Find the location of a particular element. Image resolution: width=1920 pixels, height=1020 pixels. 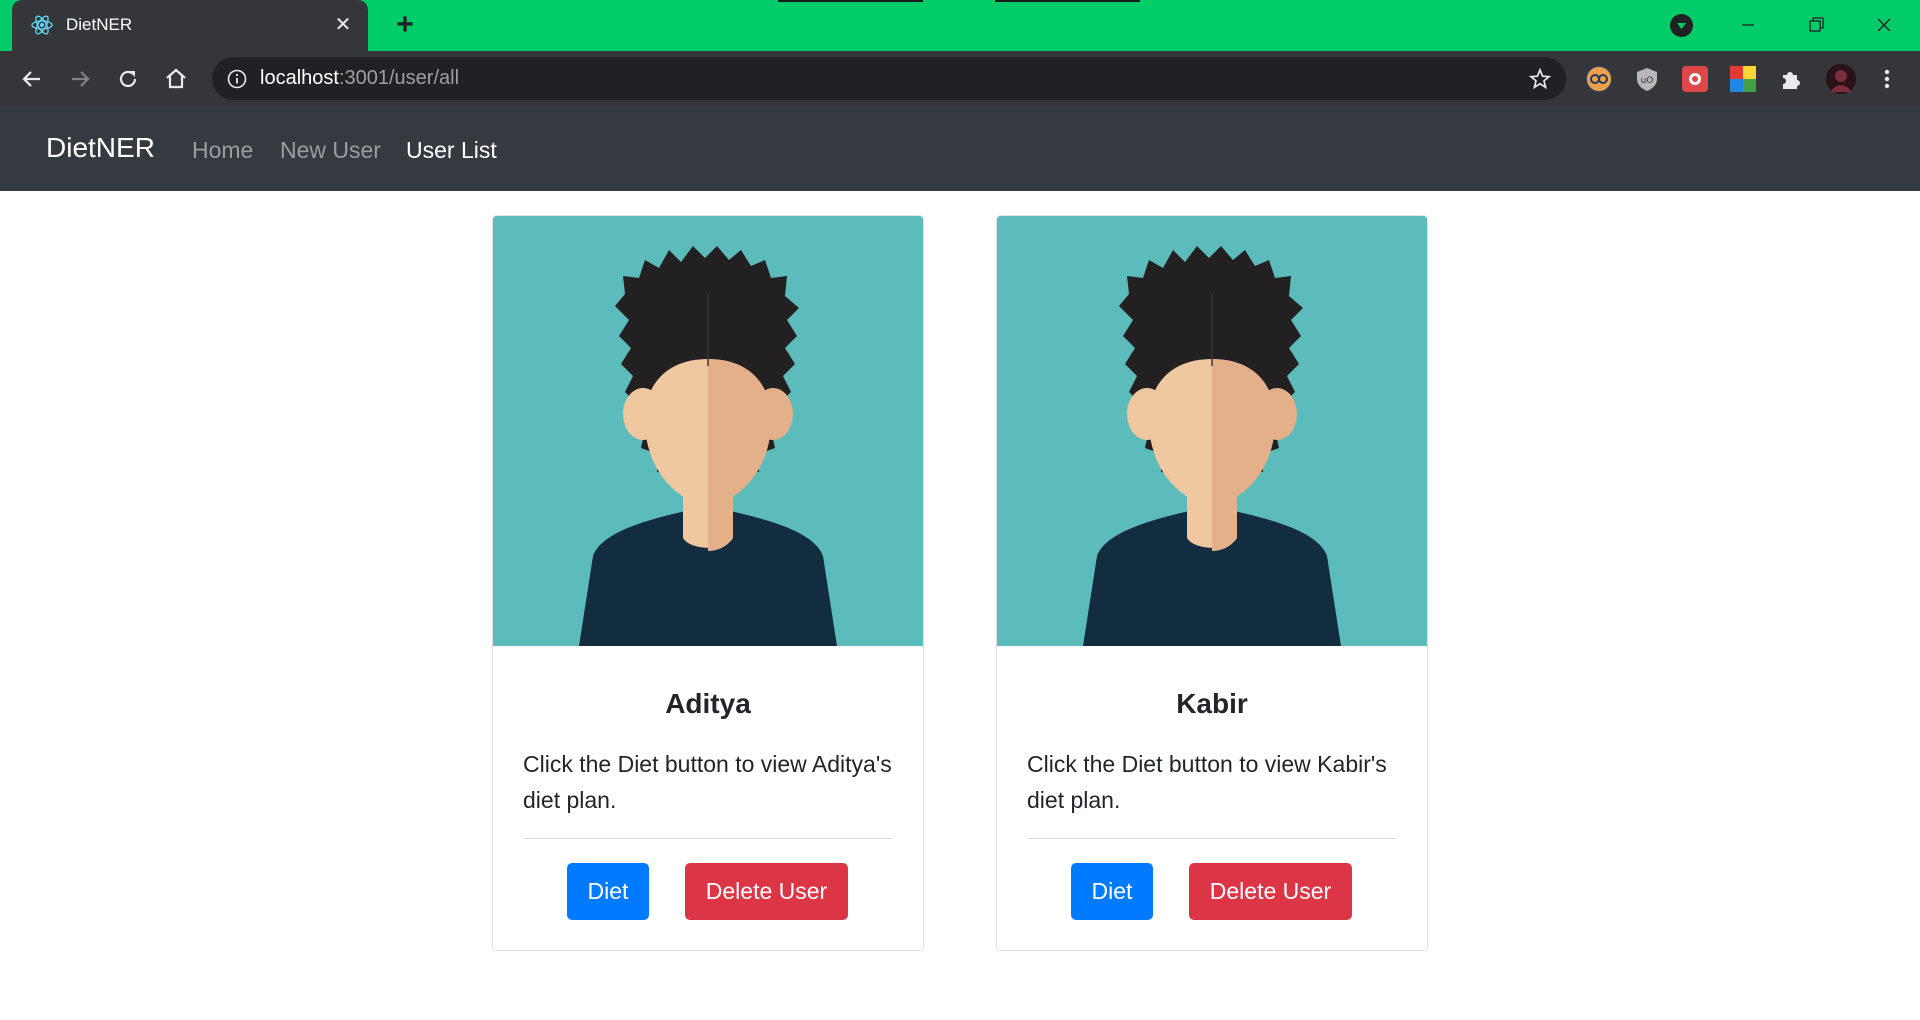

tab-close-icon: ✕ is located at coordinates (343, 25).